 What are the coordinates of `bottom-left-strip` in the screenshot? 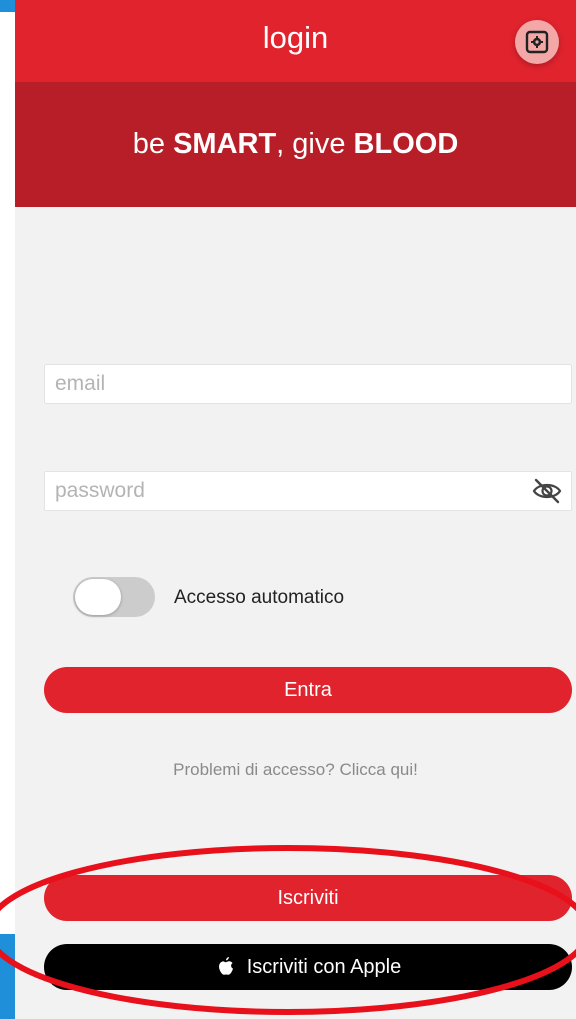 It's located at (7, 976).